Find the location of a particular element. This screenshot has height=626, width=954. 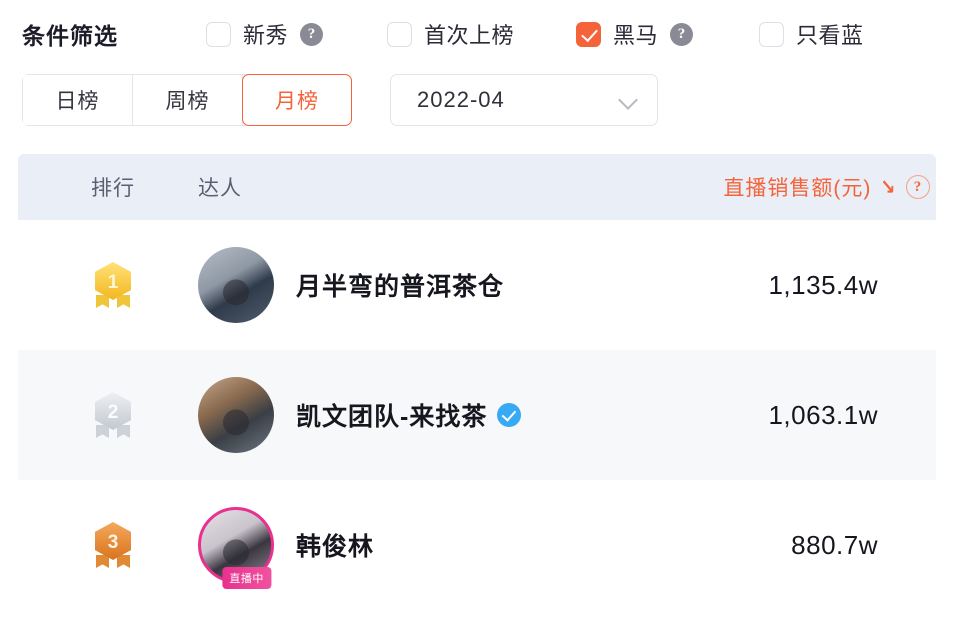

tab-weekly: 周榜 is located at coordinates (188, 100).